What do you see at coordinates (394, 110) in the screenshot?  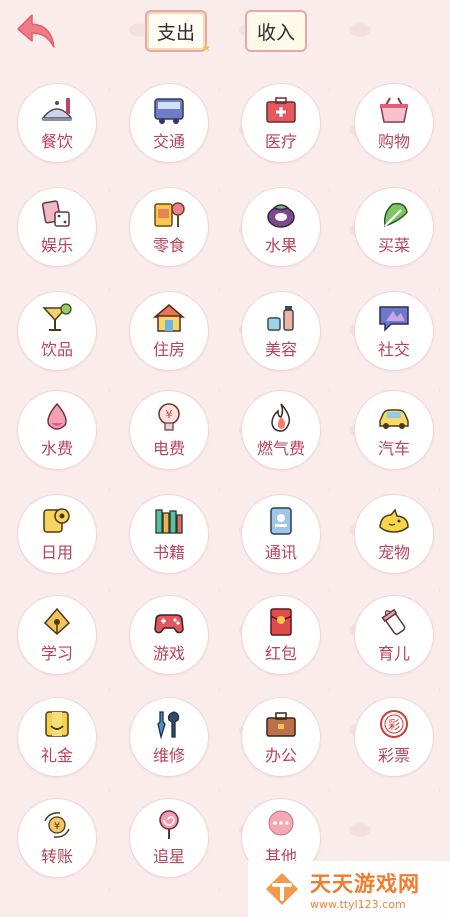 I see `basket-icon` at bounding box center [394, 110].